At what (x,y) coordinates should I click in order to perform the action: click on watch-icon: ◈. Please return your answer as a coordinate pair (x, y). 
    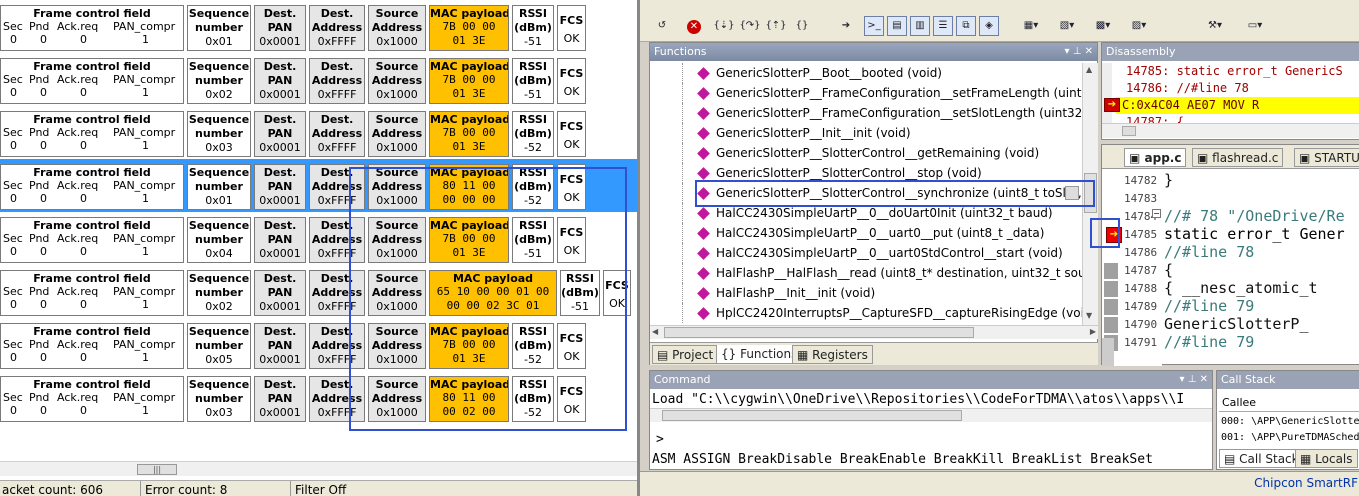
    Looking at the image, I should click on (989, 26).